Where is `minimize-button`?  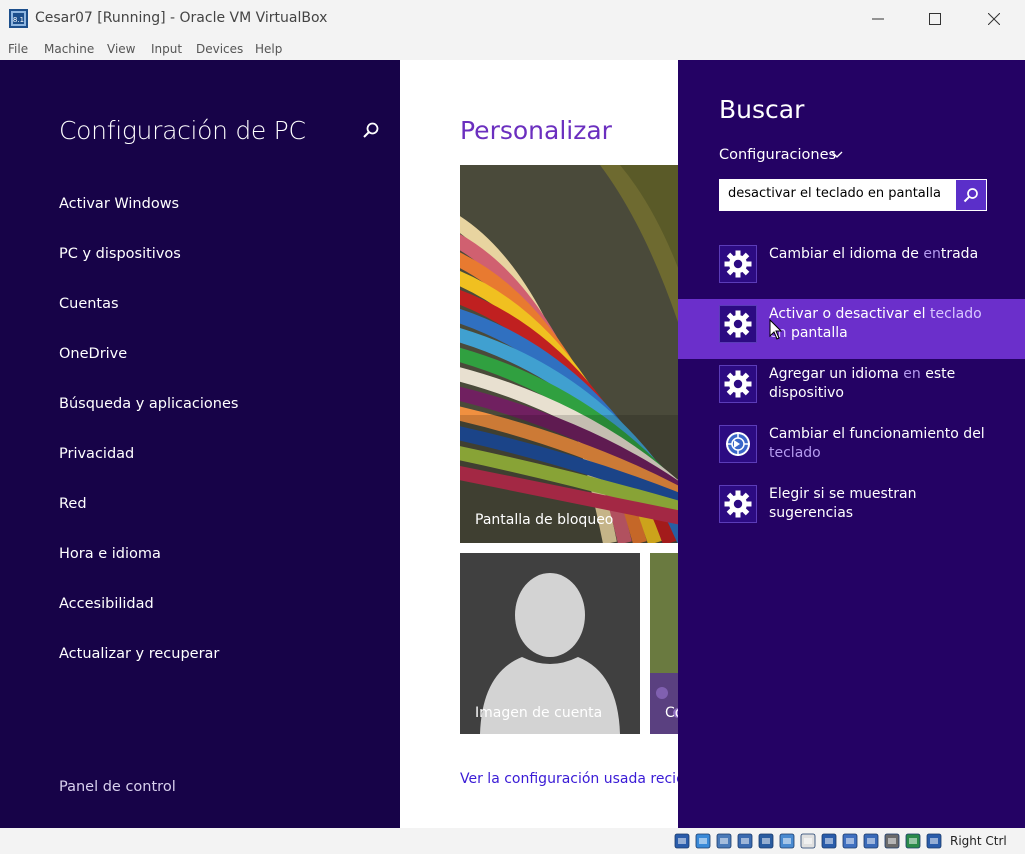 minimize-button is located at coordinates (878, 19).